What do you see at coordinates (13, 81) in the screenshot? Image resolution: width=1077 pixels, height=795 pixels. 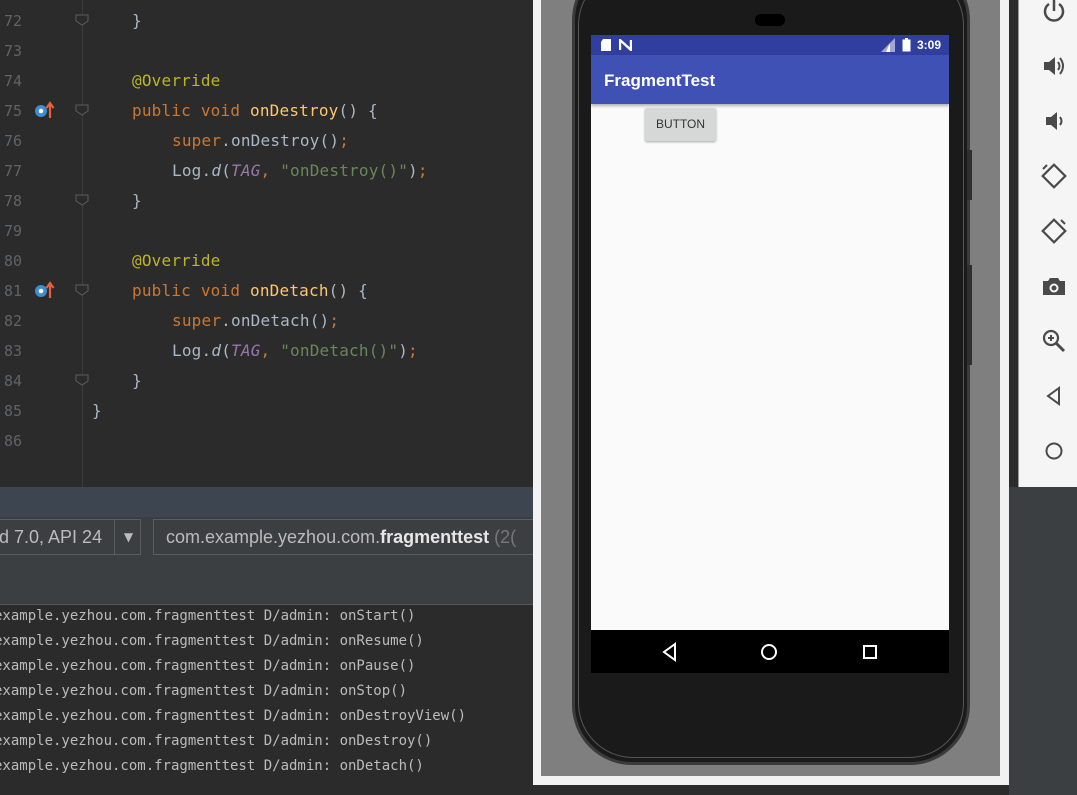 I see `line-number: 74` at bounding box center [13, 81].